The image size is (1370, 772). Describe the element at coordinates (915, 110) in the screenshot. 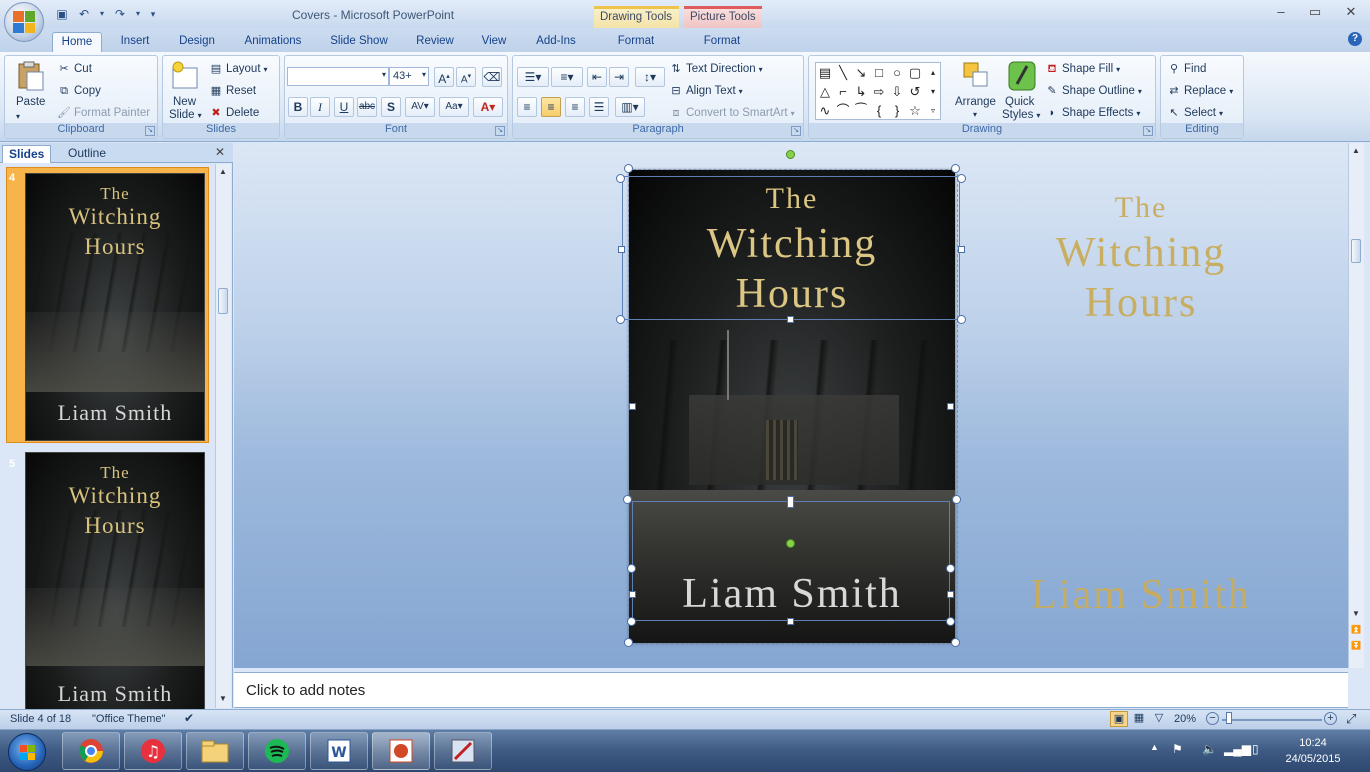

I see `star-shape-icon: ☆` at that location.